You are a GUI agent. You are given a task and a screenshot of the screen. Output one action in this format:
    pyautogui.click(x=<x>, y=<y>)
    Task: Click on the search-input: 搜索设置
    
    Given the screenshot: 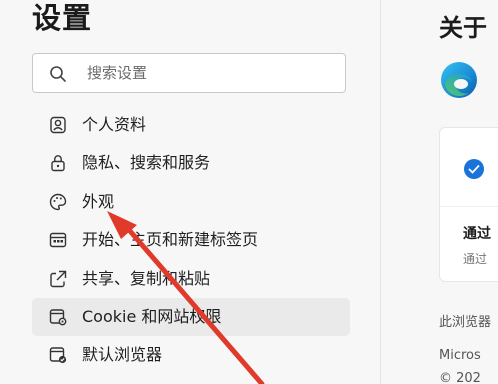 What is the action you would take?
    pyautogui.click(x=189, y=73)
    